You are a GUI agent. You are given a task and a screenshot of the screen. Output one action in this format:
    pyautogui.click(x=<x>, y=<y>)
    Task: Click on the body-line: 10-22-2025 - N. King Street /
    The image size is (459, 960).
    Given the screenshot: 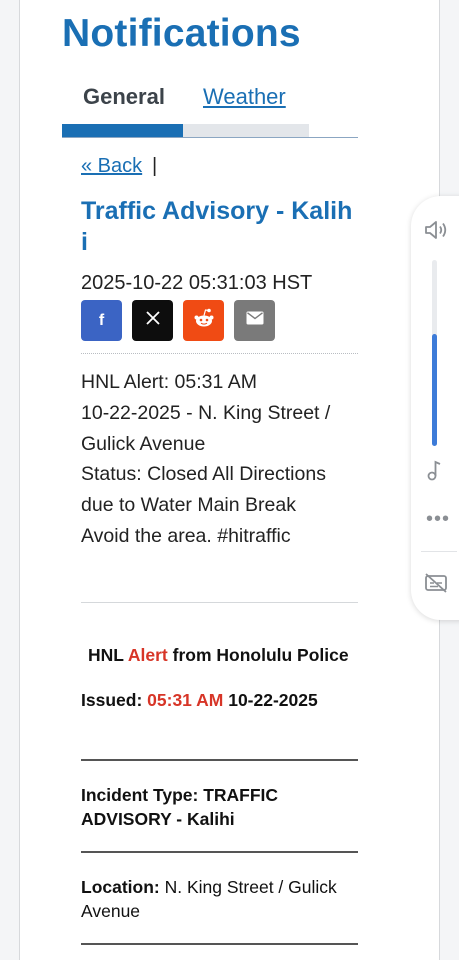 What is the action you would take?
    pyautogui.click(x=206, y=412)
    